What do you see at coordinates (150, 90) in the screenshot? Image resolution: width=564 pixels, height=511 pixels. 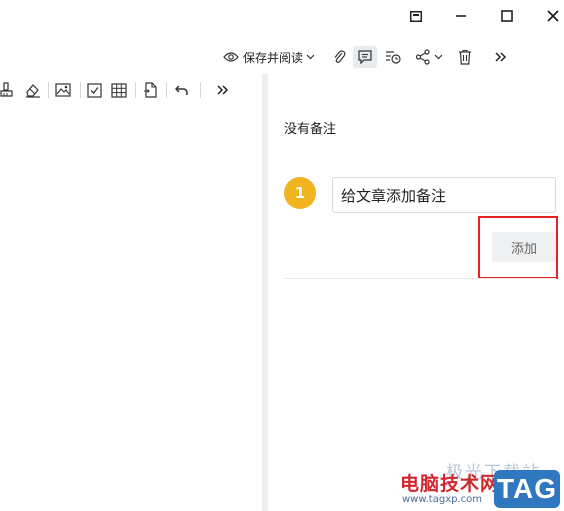 I see `insert-file-icon` at bounding box center [150, 90].